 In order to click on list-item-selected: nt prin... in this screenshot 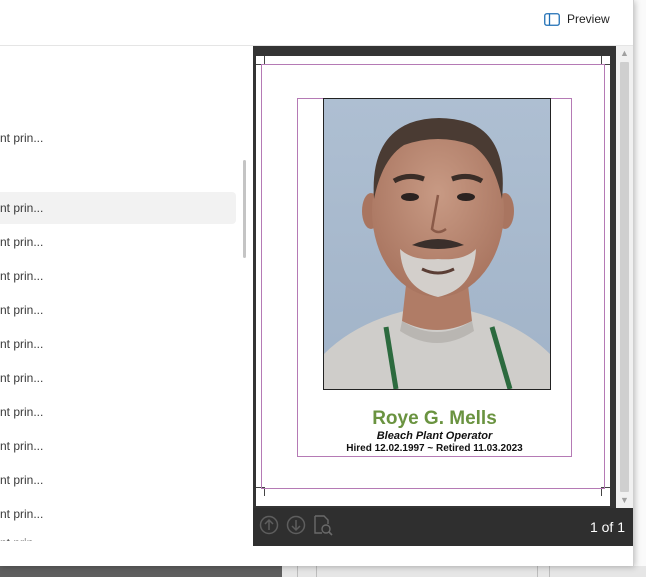, I will do `click(118, 208)`.